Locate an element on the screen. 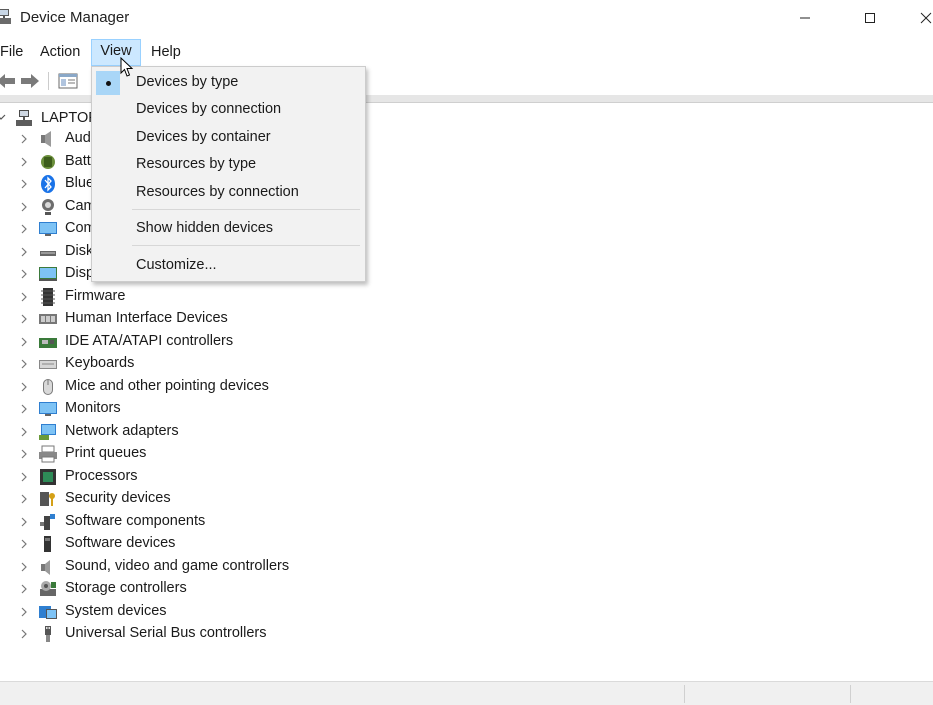  software-device-icon is located at coordinates (47, 544).